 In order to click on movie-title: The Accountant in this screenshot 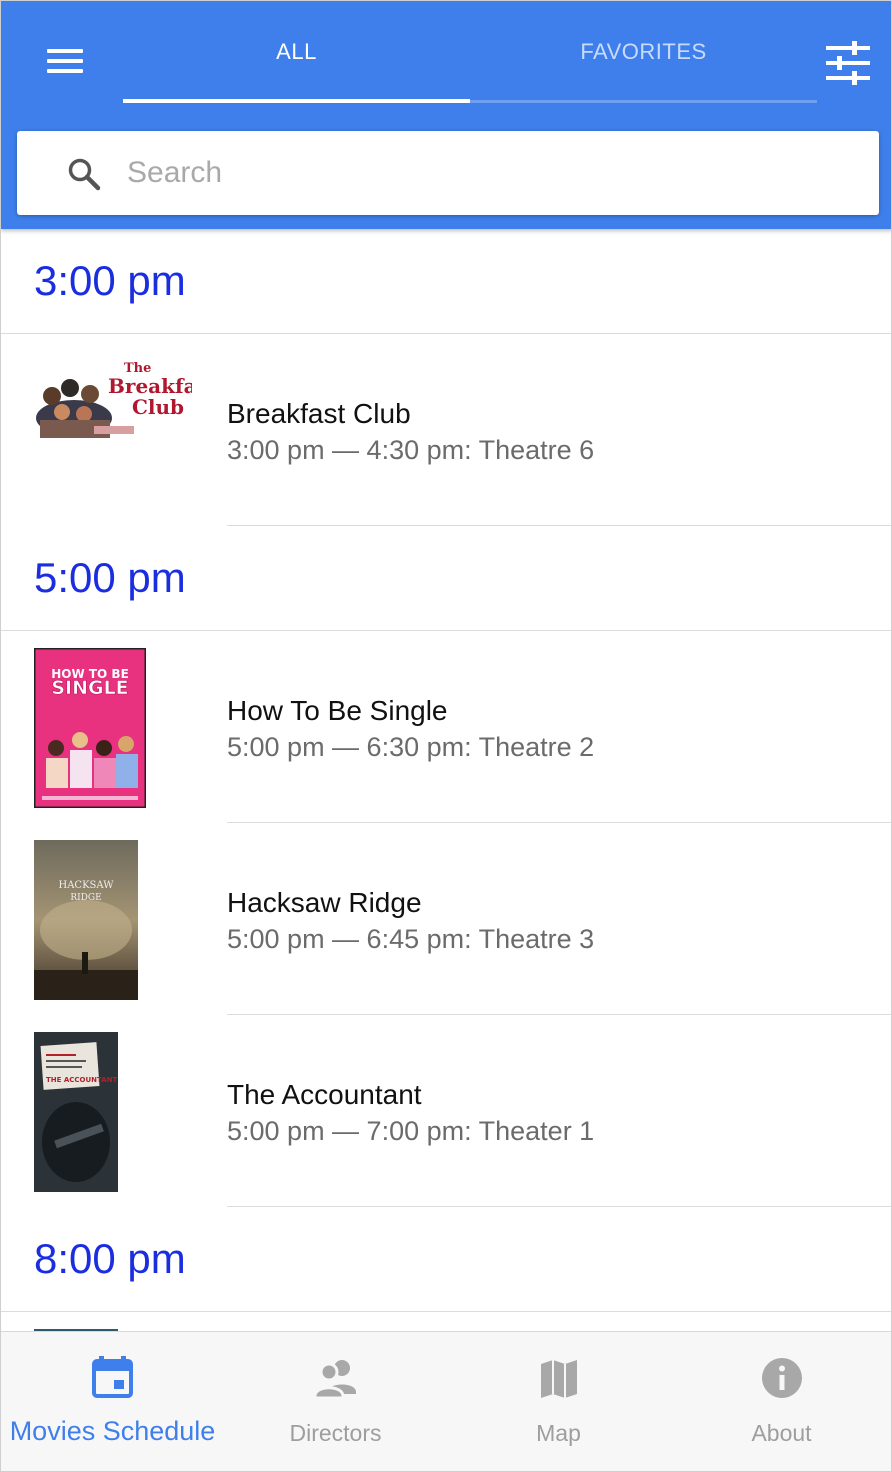, I will do `click(324, 1094)`.